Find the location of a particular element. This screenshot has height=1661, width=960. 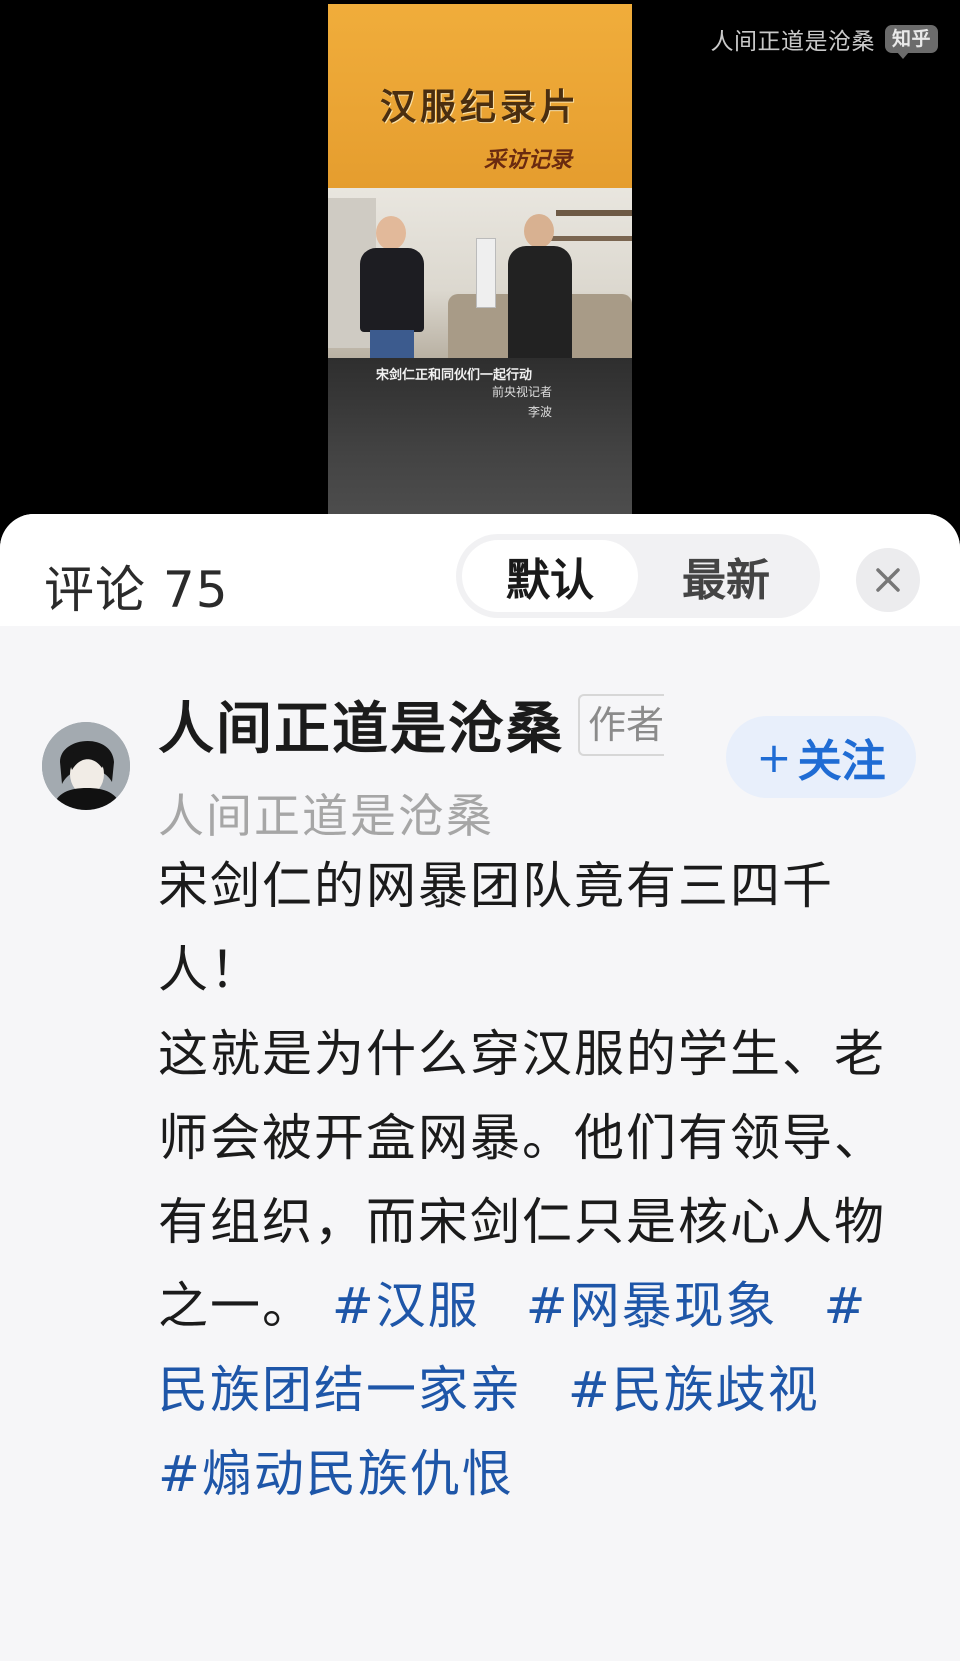

author-row: 人间正道是沧桑 作者 is located at coordinates (411, 724).